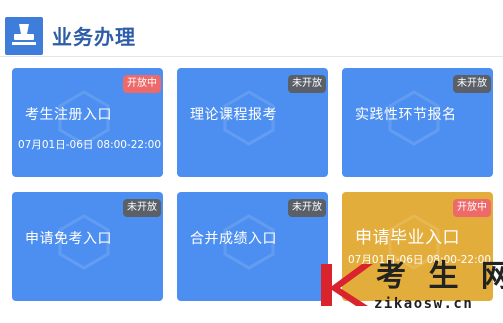 This screenshot has height=323, width=503. I want to click on card-student-registration: 开放中 考生注册入口 07月01日-06日 08:00-22:00, so click(87, 122).